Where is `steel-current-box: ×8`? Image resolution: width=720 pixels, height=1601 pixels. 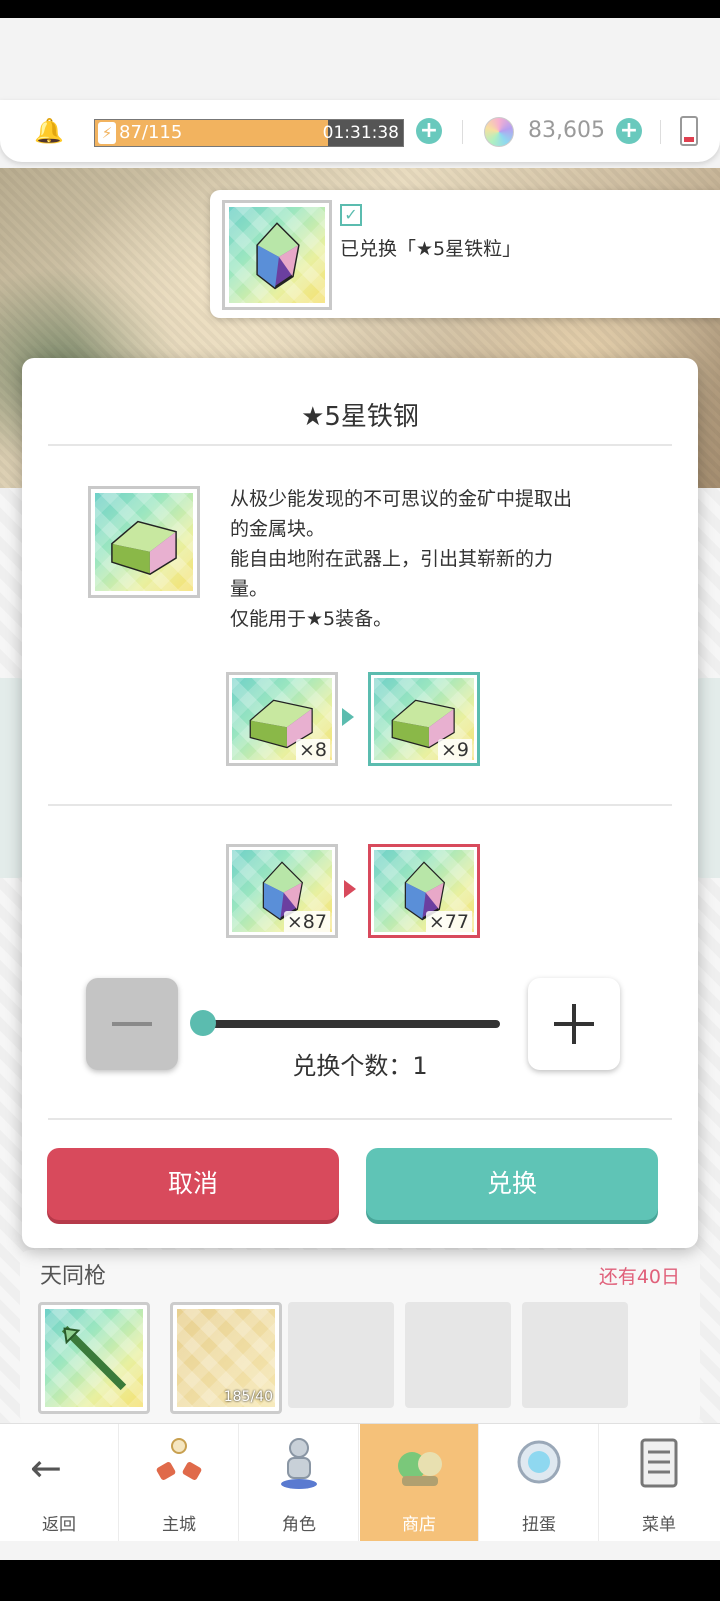
steel-current-box: ×8 is located at coordinates (282, 719).